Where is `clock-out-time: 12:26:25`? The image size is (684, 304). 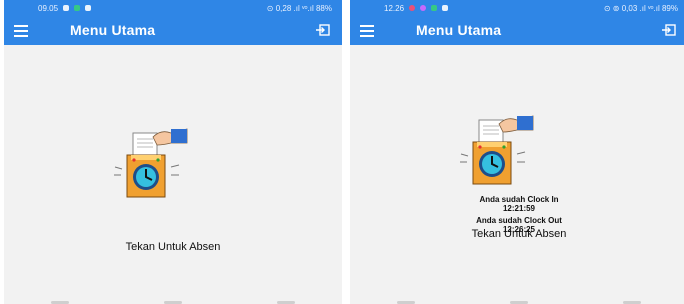
clock-out-time: 12:26:25 is located at coordinates (519, 229).